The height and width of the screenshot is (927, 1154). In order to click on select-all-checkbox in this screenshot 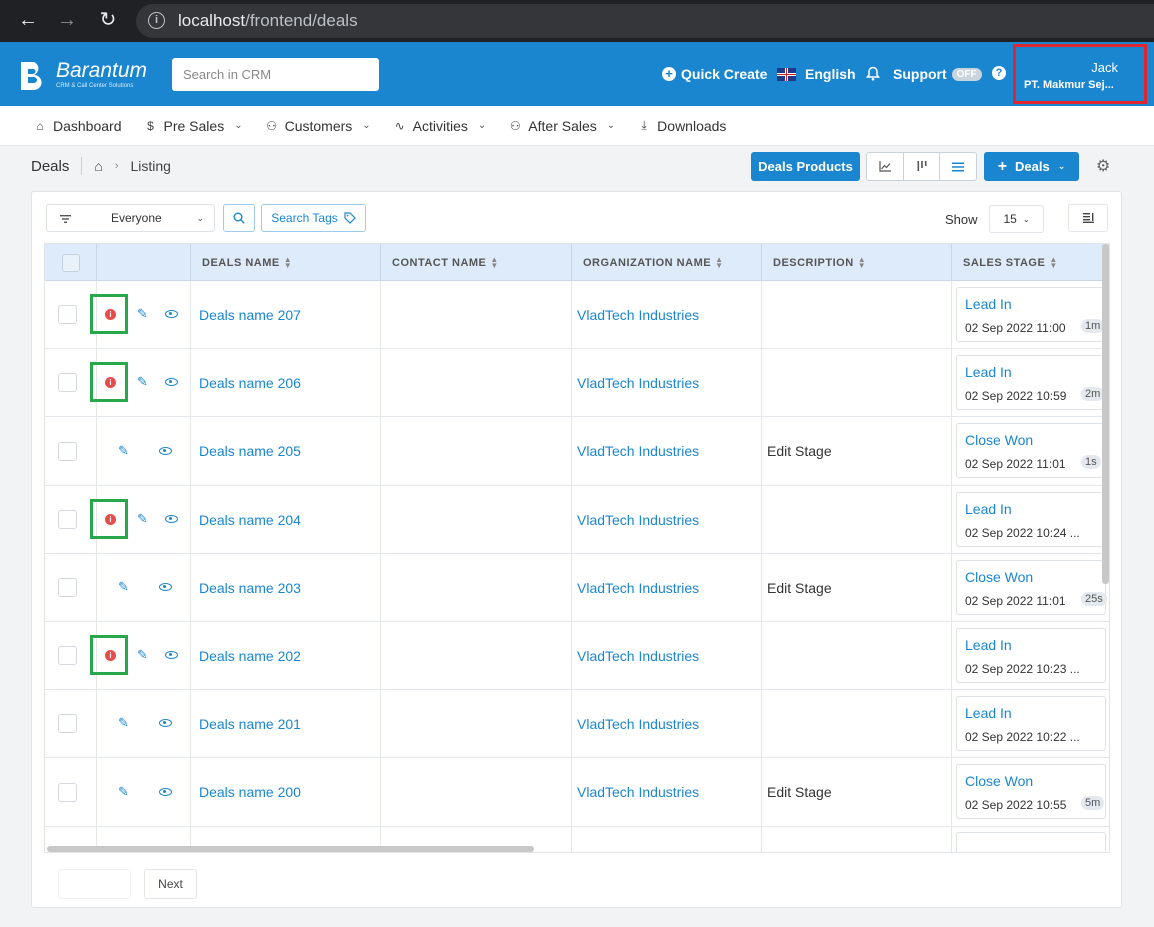, I will do `click(71, 262)`.